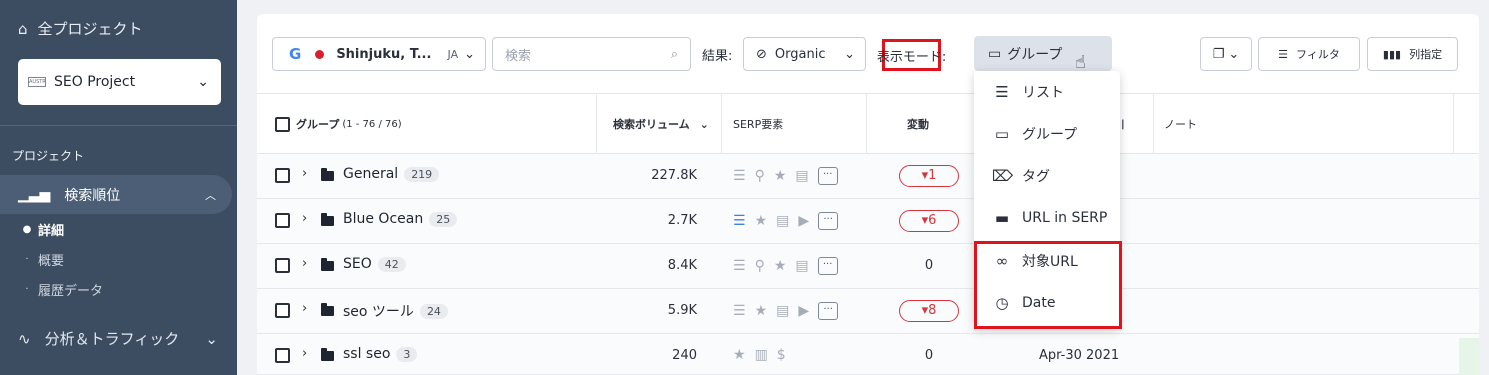  I want to click on change-column-header: 変動, so click(918, 124).